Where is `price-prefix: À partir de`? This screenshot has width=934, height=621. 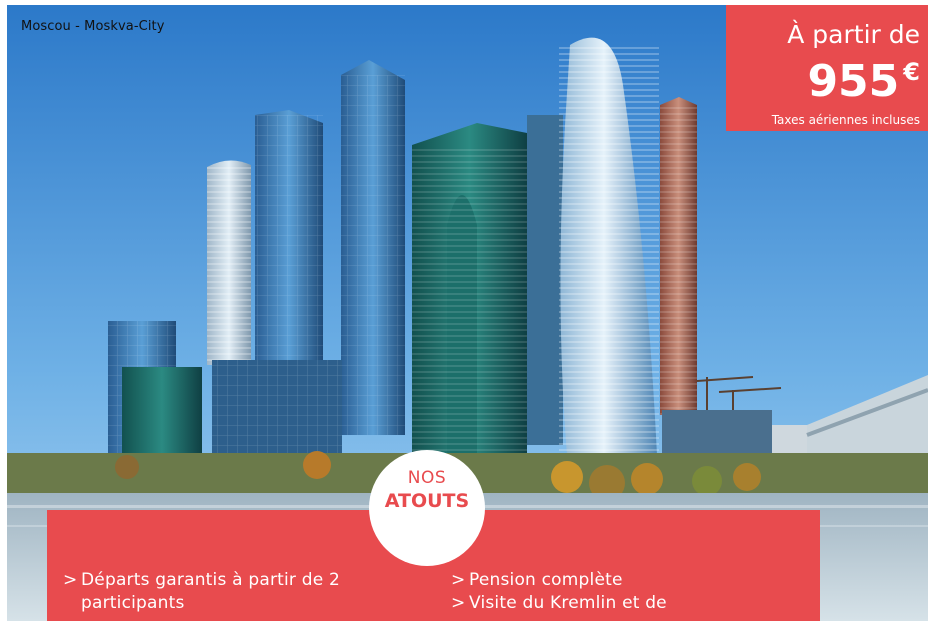 price-prefix: À partir de is located at coordinates (853, 34).